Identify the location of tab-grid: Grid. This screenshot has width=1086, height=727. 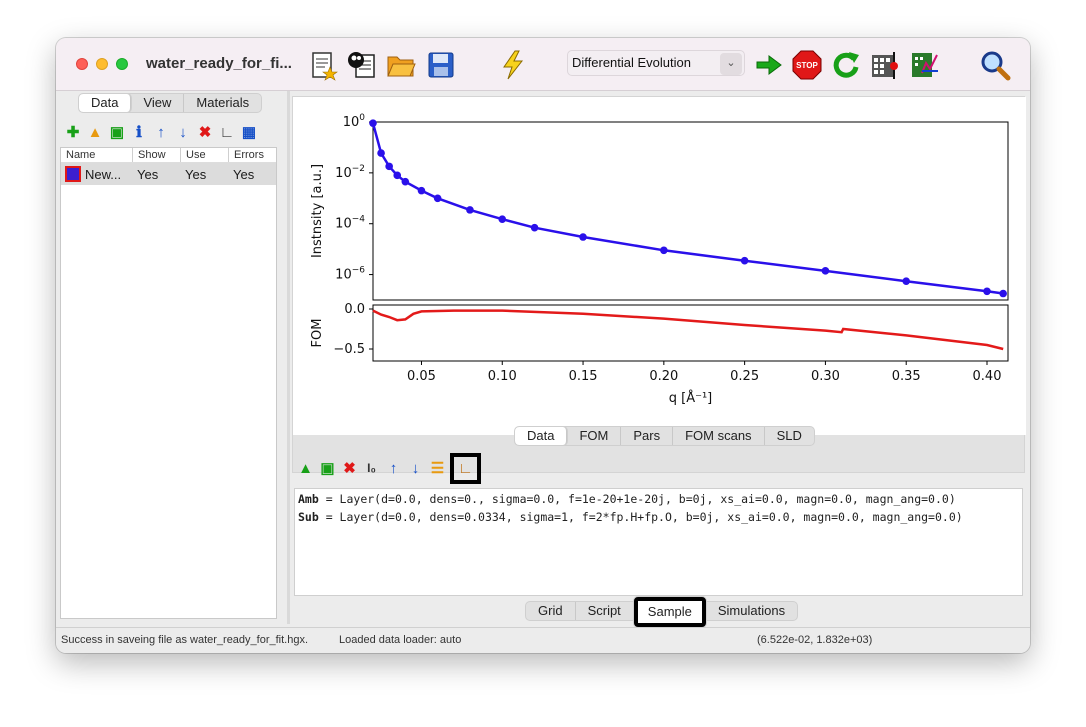
(551, 611).